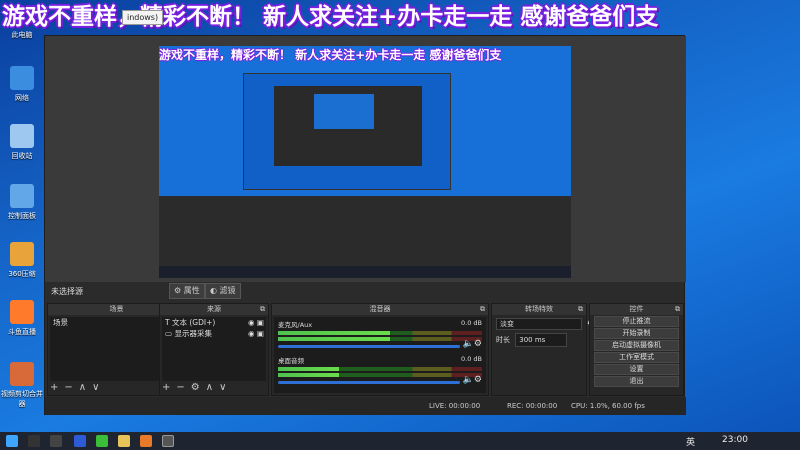 The height and width of the screenshot is (450, 800). I want to click on sources-footer: + − ⚙ ∧ ∨, so click(197, 388).